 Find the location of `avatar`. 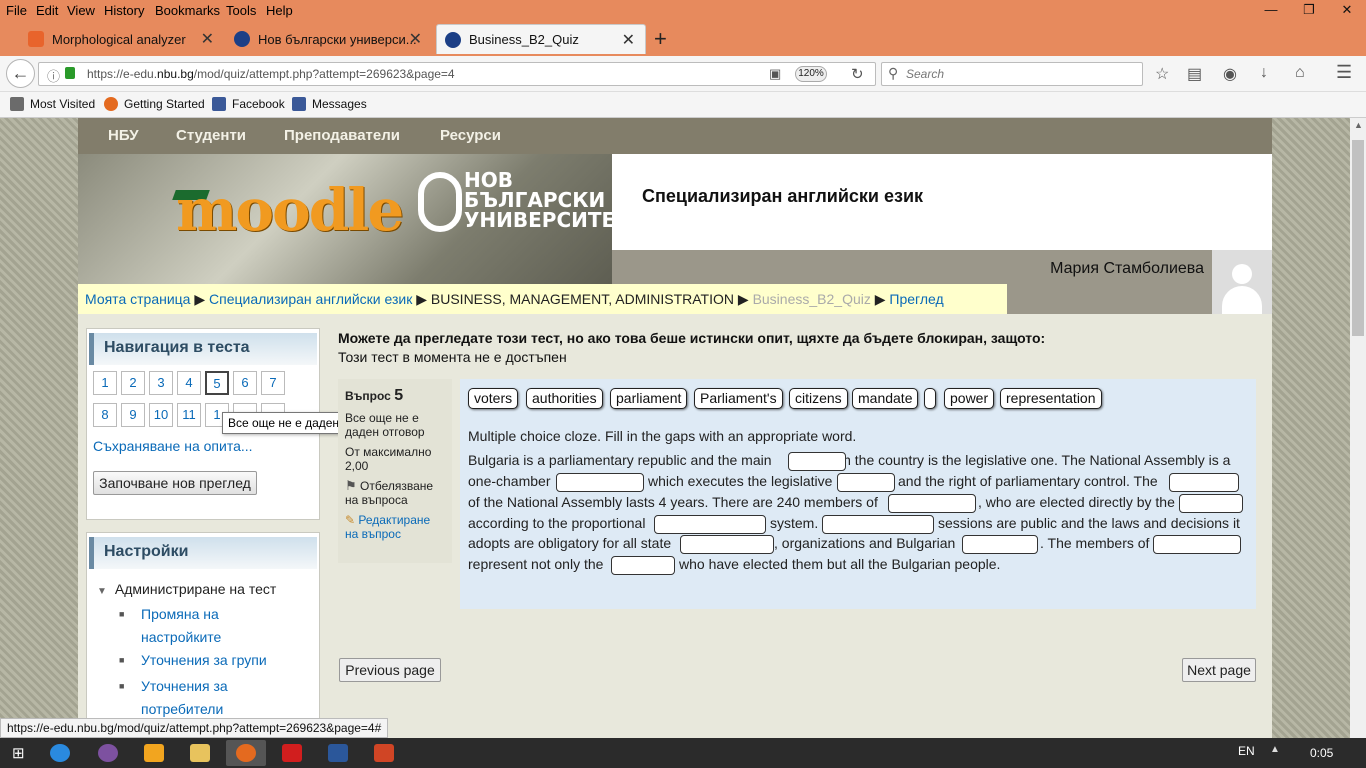

avatar is located at coordinates (1242, 282).